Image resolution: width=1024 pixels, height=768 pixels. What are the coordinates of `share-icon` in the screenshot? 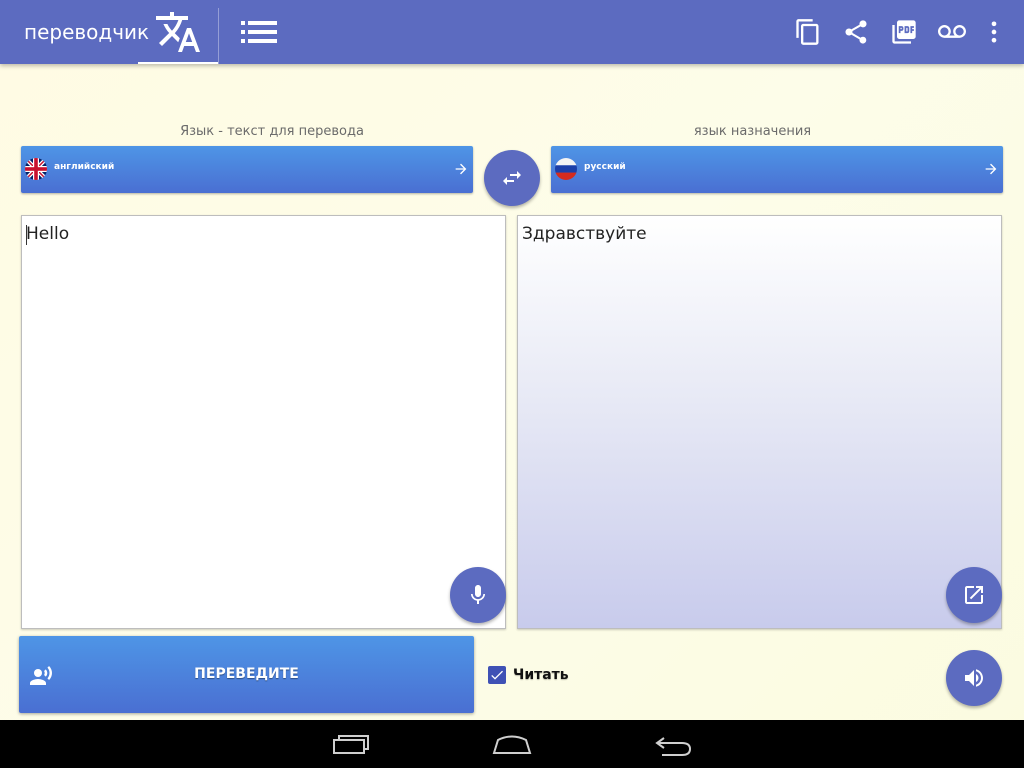 It's located at (856, 32).